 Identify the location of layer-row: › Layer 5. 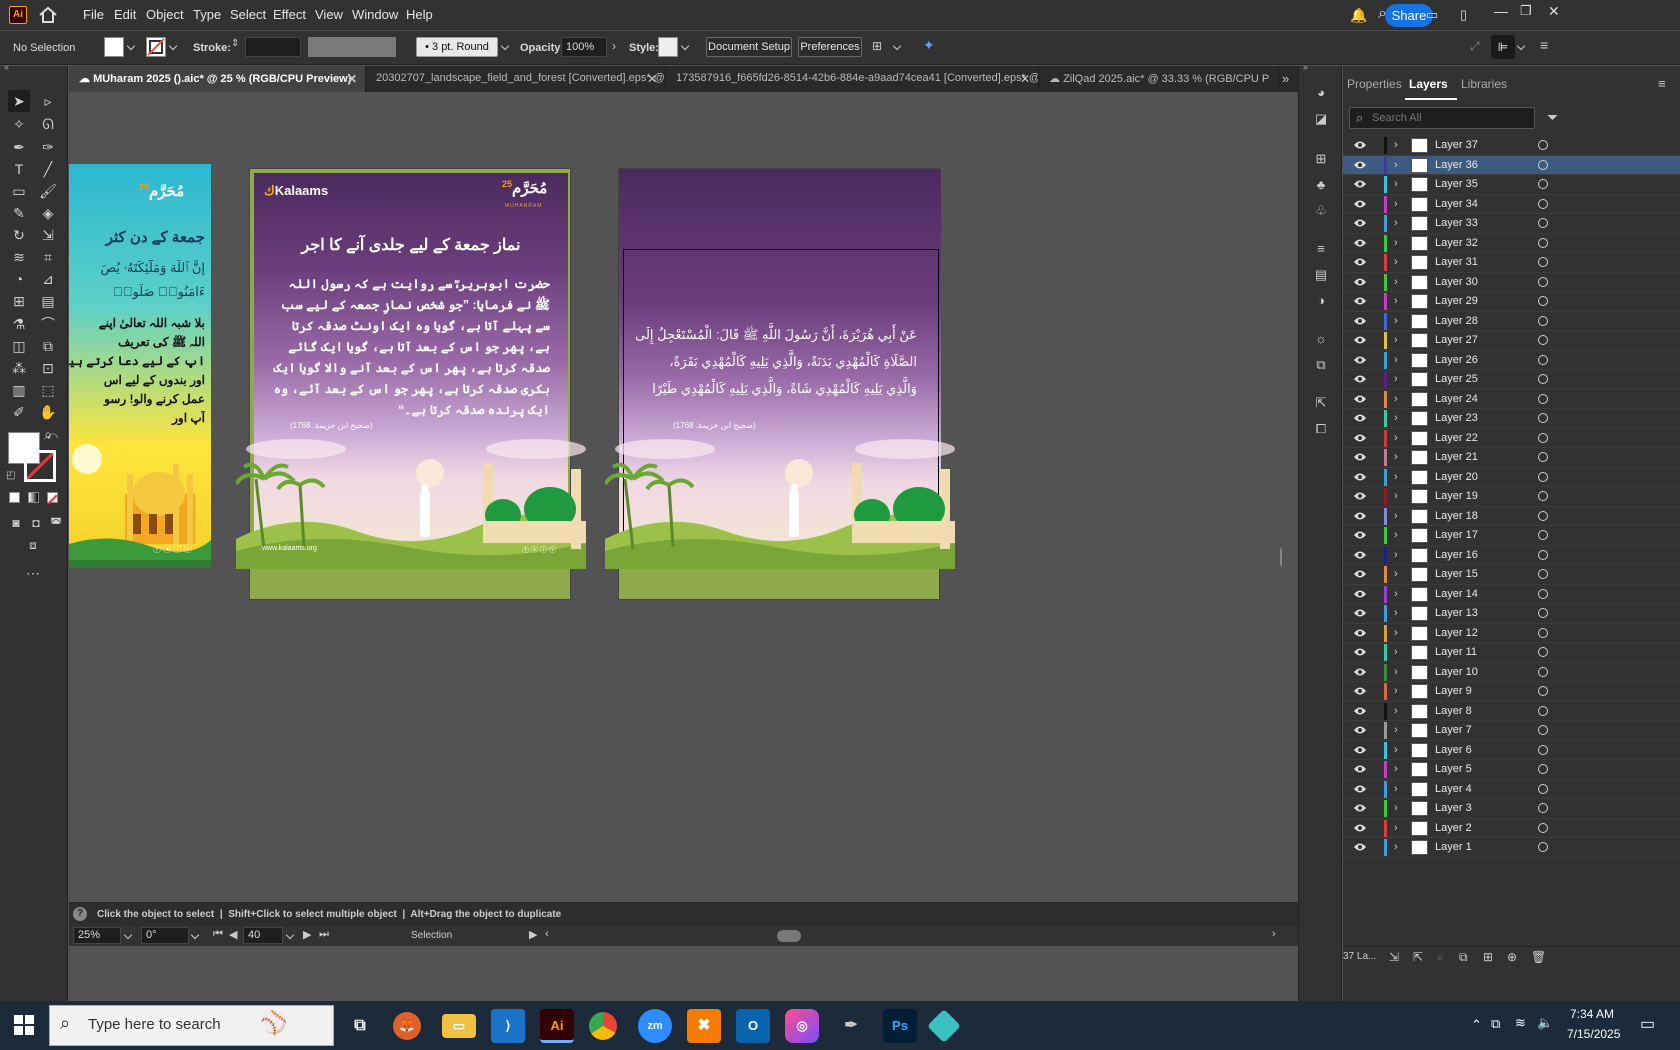
(1511, 770).